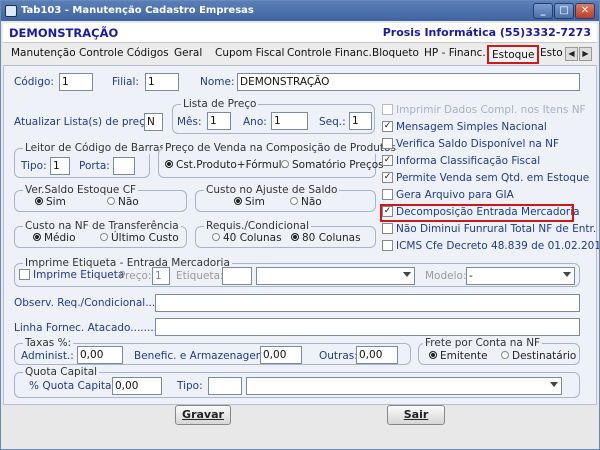 The height and width of the screenshot is (450, 600). I want to click on permite-venda-checkbox: ✓ Permite Venda sem Qtd. em Estoque, so click(486, 177).